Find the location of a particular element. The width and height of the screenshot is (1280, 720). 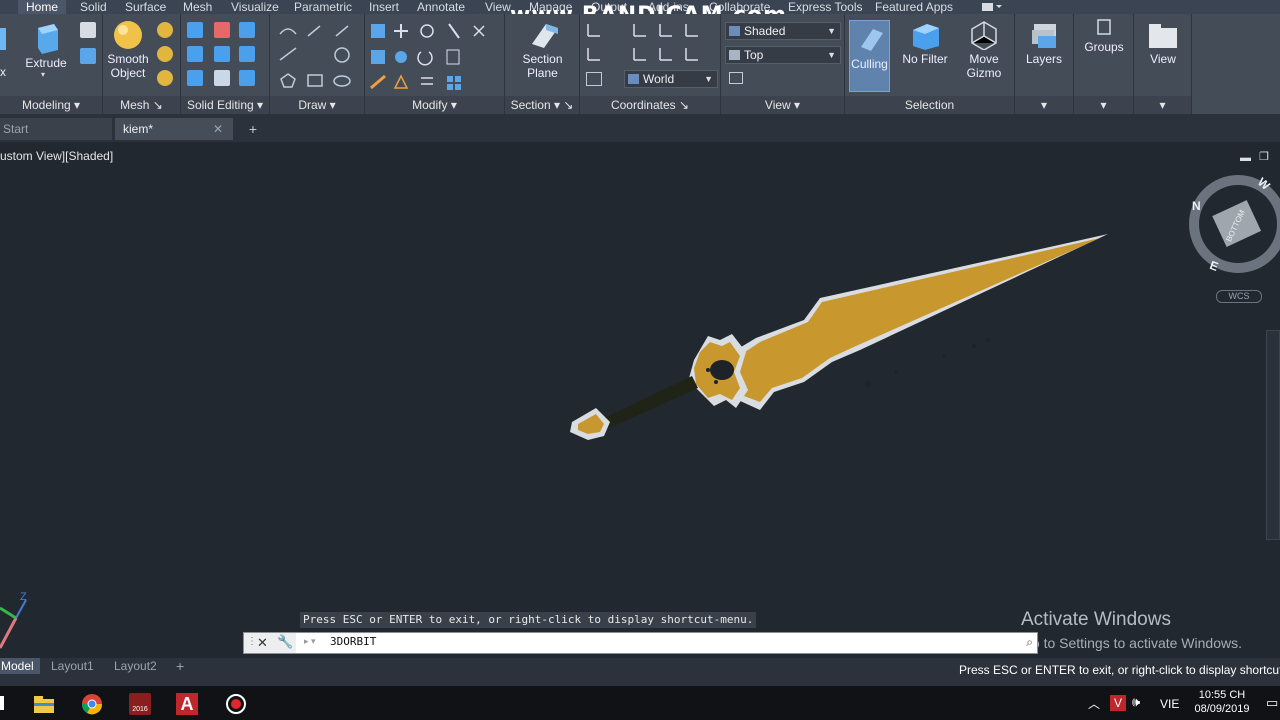

notification-icon: ▭ is located at coordinates (1272, 703).